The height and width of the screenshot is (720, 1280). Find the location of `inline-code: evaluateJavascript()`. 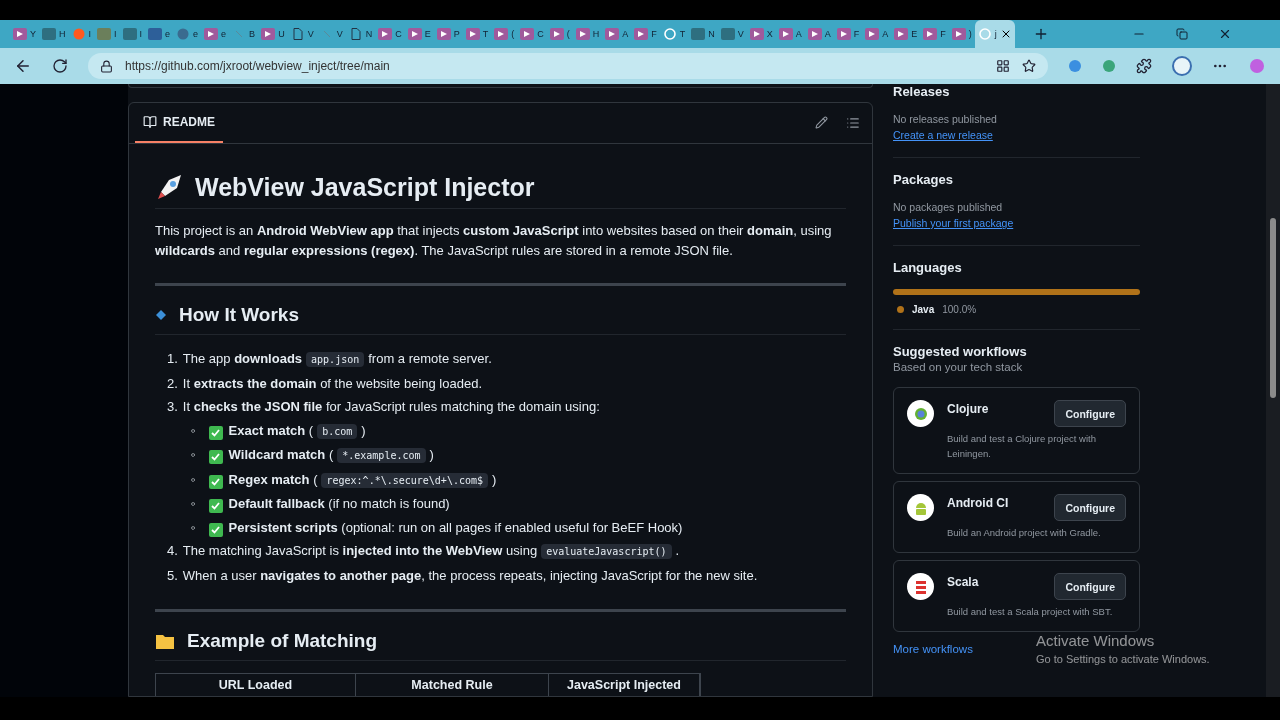

inline-code: evaluateJavascript() is located at coordinates (606, 551).